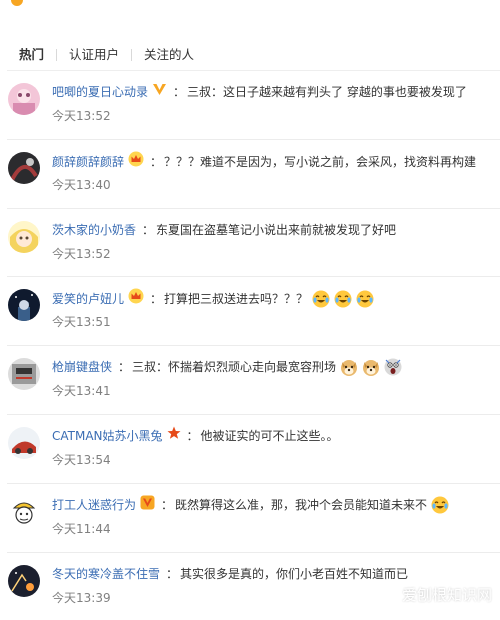 The image size is (500, 620). What do you see at coordinates (250, 55) in the screenshot?
I see `comment-filter-tabs: 热门 认证用户 关注的人` at bounding box center [250, 55].